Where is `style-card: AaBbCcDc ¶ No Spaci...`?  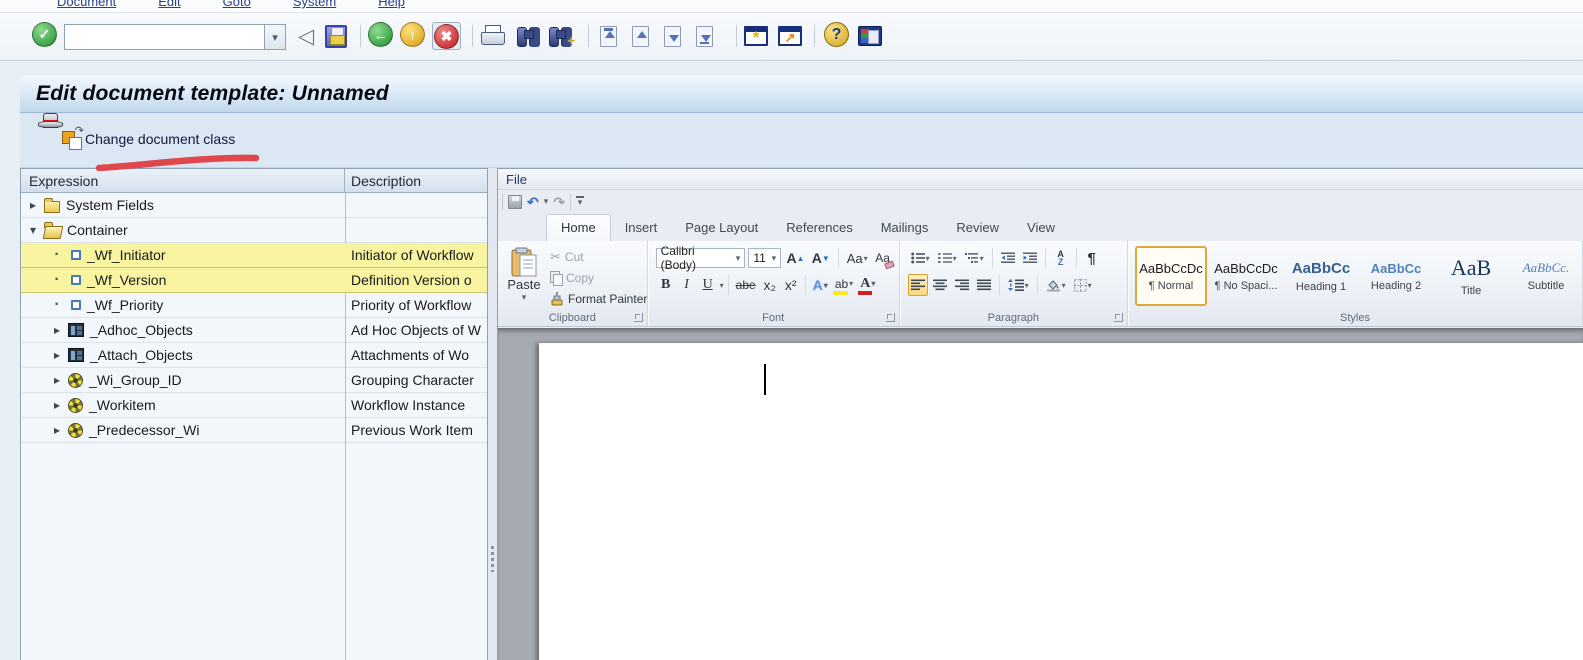
style-card: AaBbCcDc ¶ No Spaci... is located at coordinates (1246, 276).